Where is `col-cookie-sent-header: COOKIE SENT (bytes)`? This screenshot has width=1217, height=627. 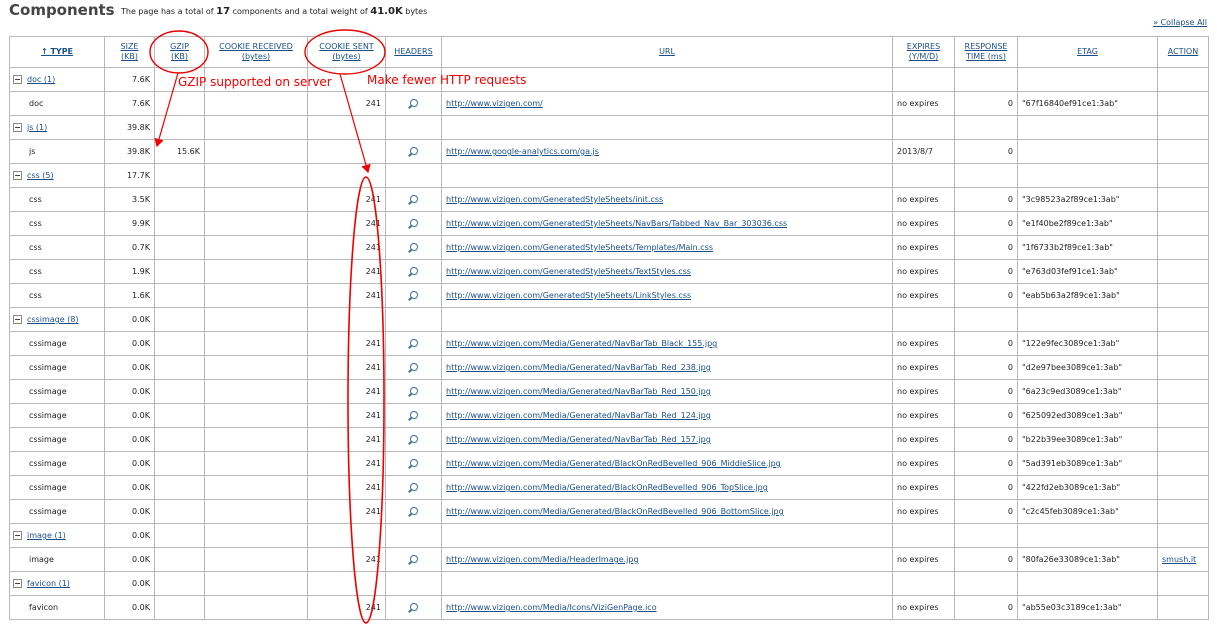
col-cookie-sent-header: COOKIE SENT (bytes) is located at coordinates (346, 52).